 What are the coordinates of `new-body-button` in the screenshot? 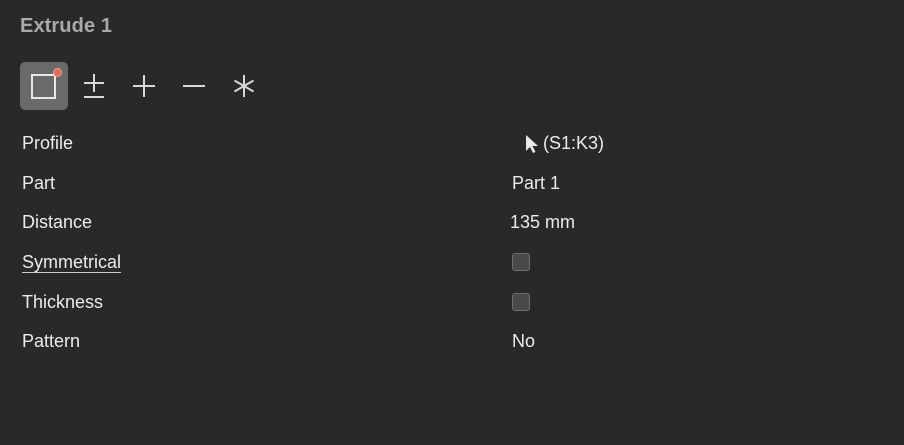 It's located at (44, 86).